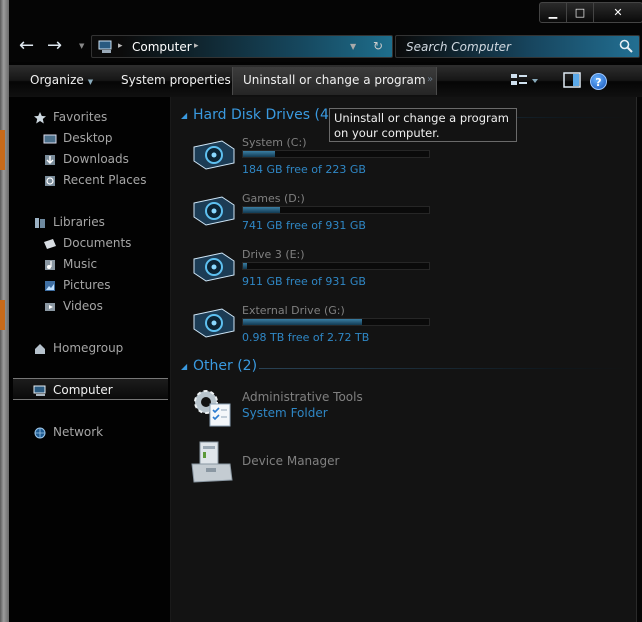 Image resolution: width=642 pixels, height=622 pixels. What do you see at coordinates (40, 118) in the screenshot?
I see `star-icon` at bounding box center [40, 118].